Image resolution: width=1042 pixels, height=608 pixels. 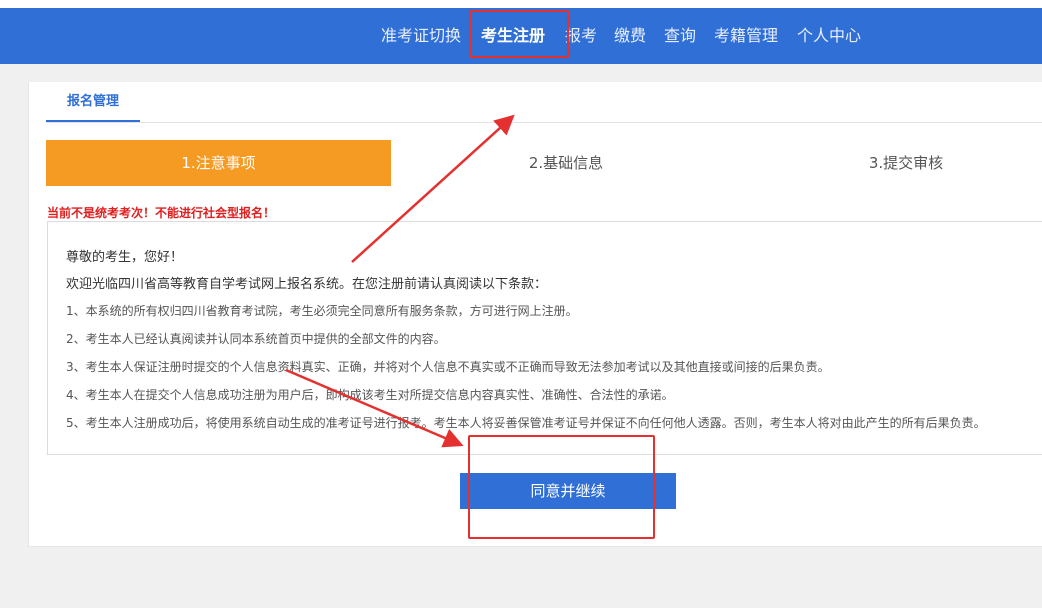 I want to click on step-2: 2.基础信息, so click(x=566, y=163).